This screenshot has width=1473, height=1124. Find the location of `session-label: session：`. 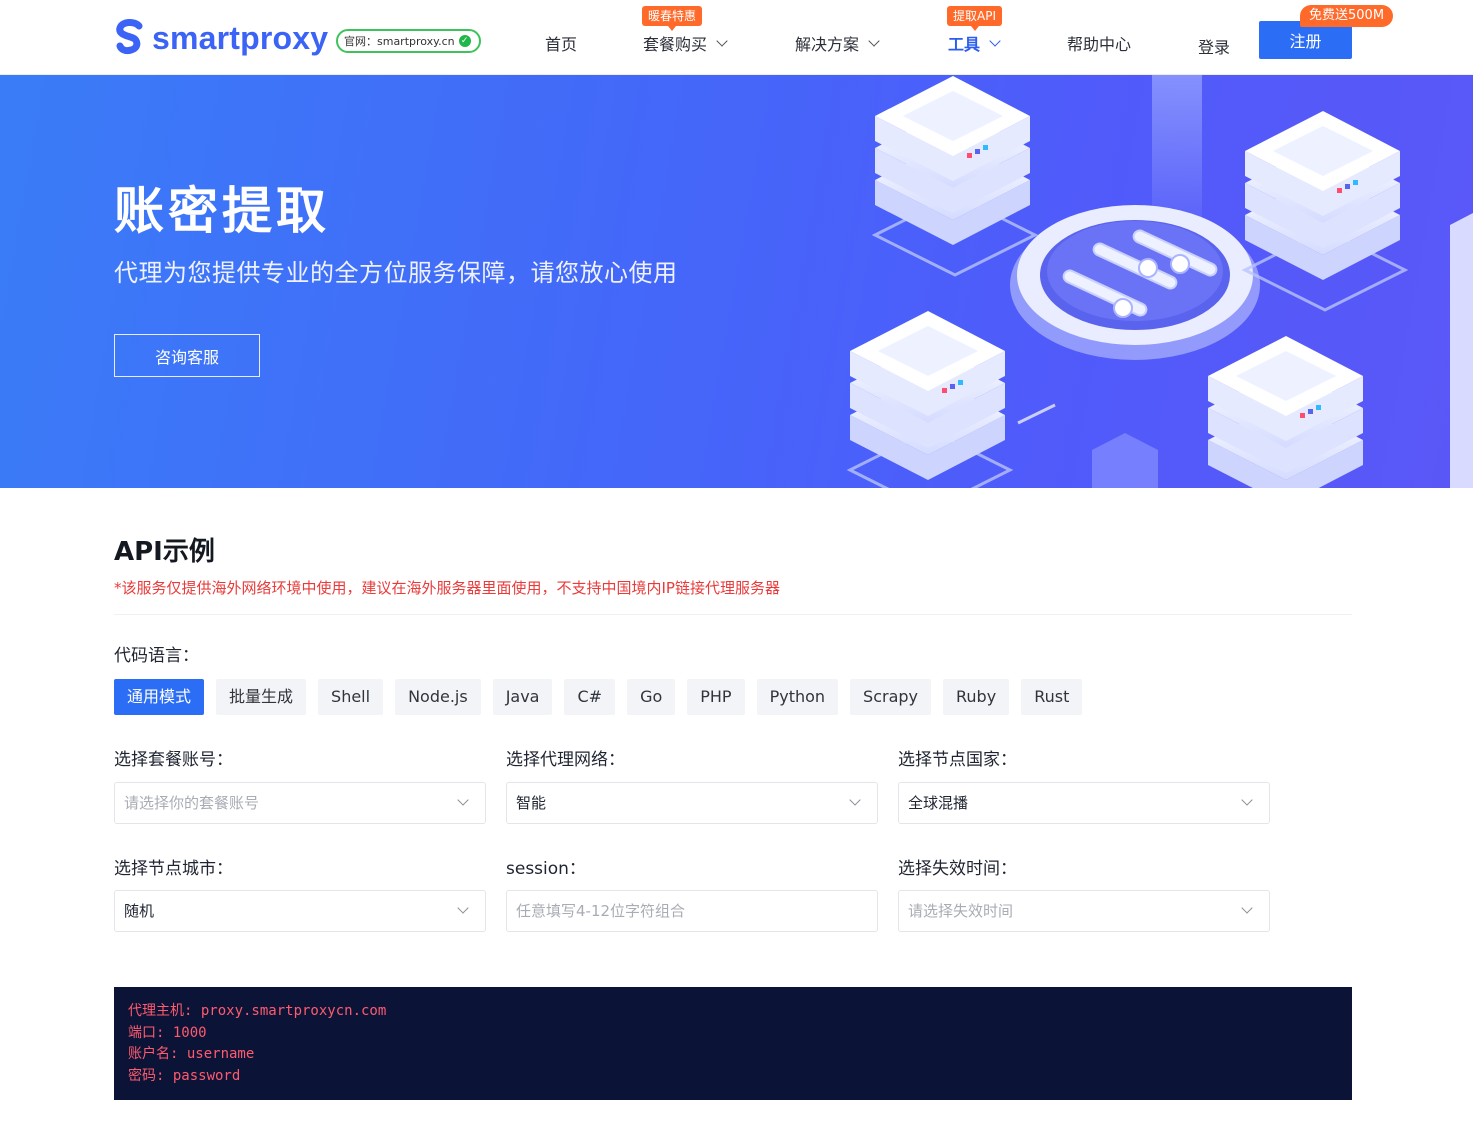

session-label: session： is located at coordinates (546, 869).